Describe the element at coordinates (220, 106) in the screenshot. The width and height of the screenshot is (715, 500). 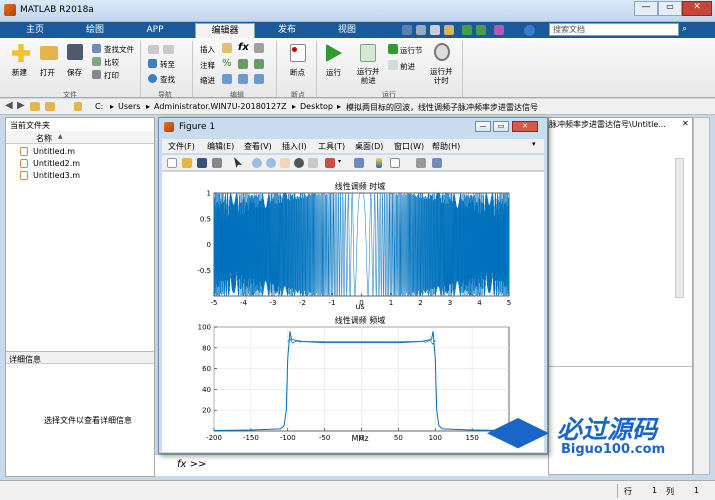
I see `path-segment-admin: Administrator.WIN7U-20180127Z` at that location.